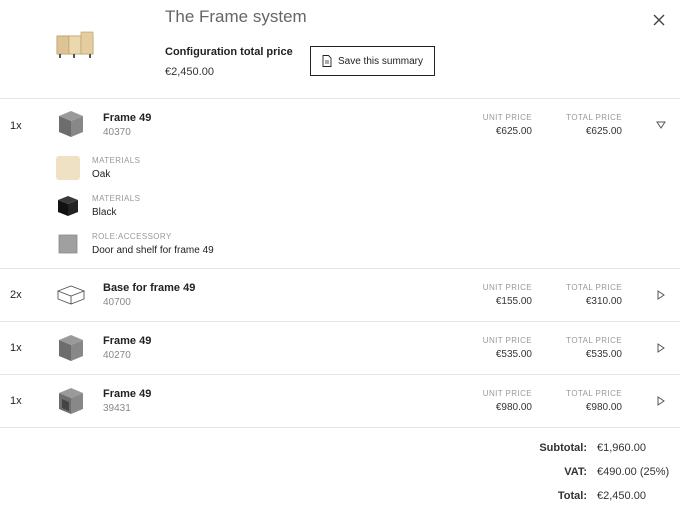 This screenshot has height=512, width=680. I want to click on detail-value: Oak, so click(101, 174).